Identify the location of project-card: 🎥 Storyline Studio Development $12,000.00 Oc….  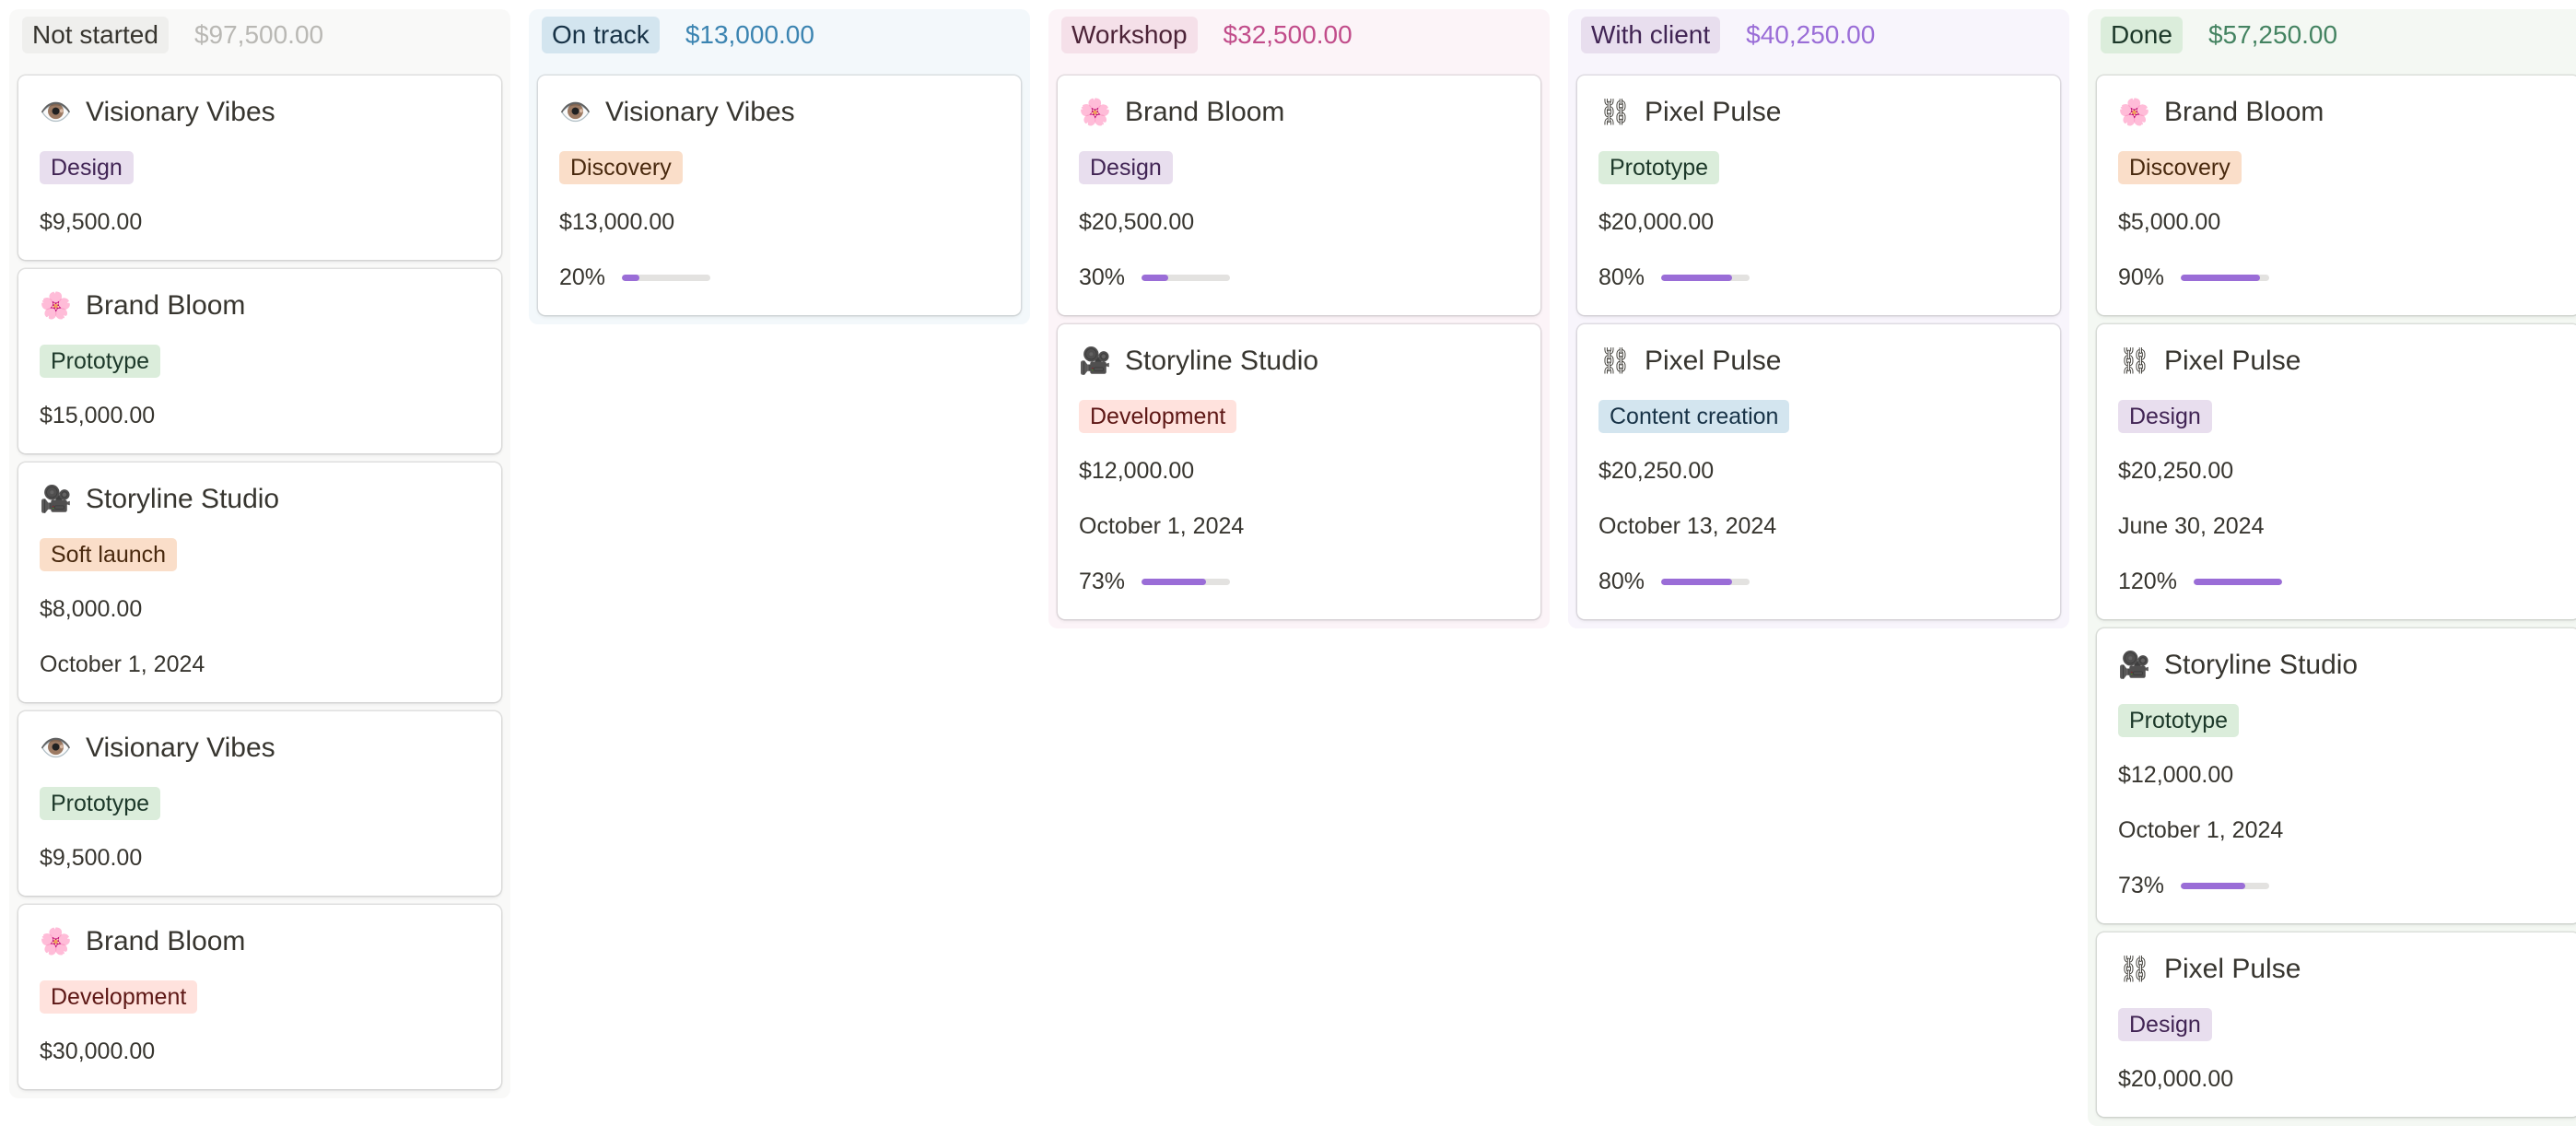
(1299, 472).